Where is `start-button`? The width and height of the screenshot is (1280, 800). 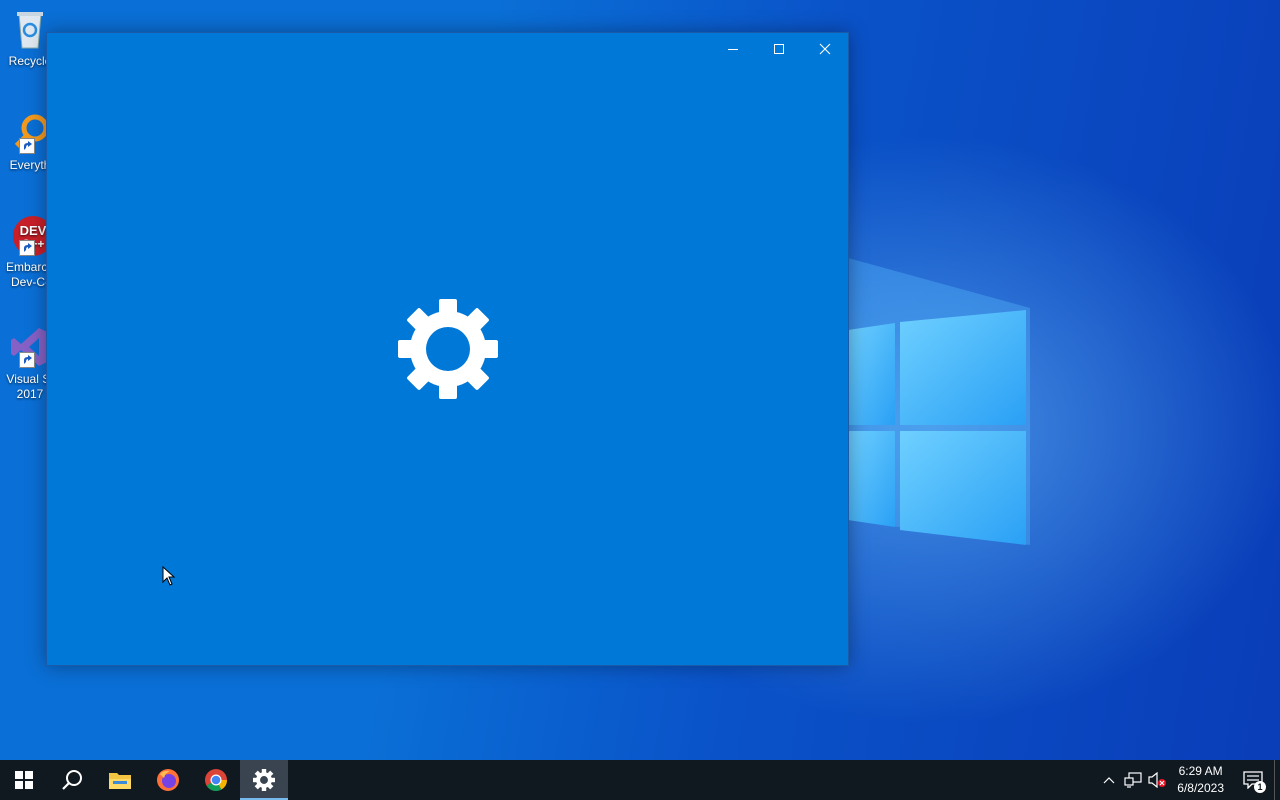
start-button is located at coordinates (24, 780).